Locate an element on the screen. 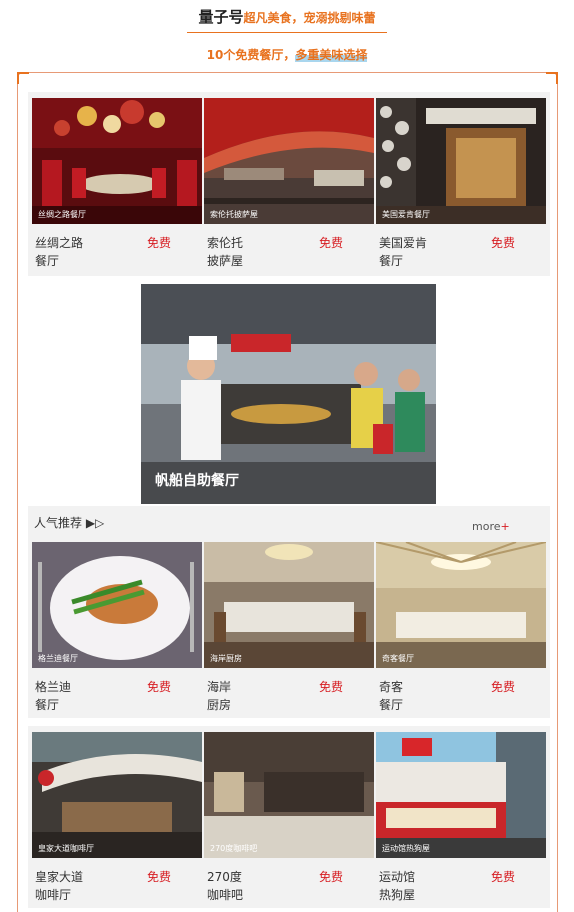 The image size is (574, 912). restaurant-photo: 皇家大道咖啡厅 is located at coordinates (117, 795).